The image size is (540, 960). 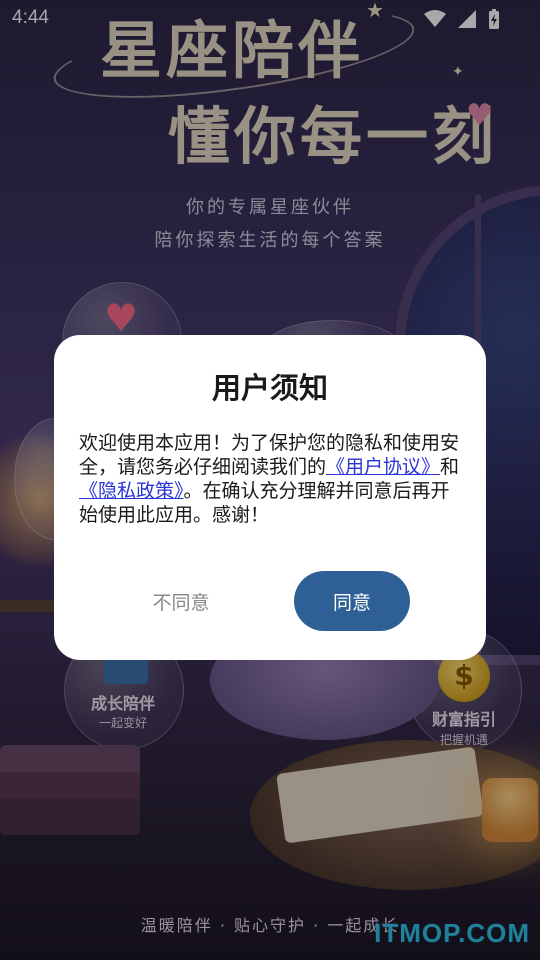 What do you see at coordinates (269, 388) in the screenshot?
I see `dialog-title: 用户须知` at bounding box center [269, 388].